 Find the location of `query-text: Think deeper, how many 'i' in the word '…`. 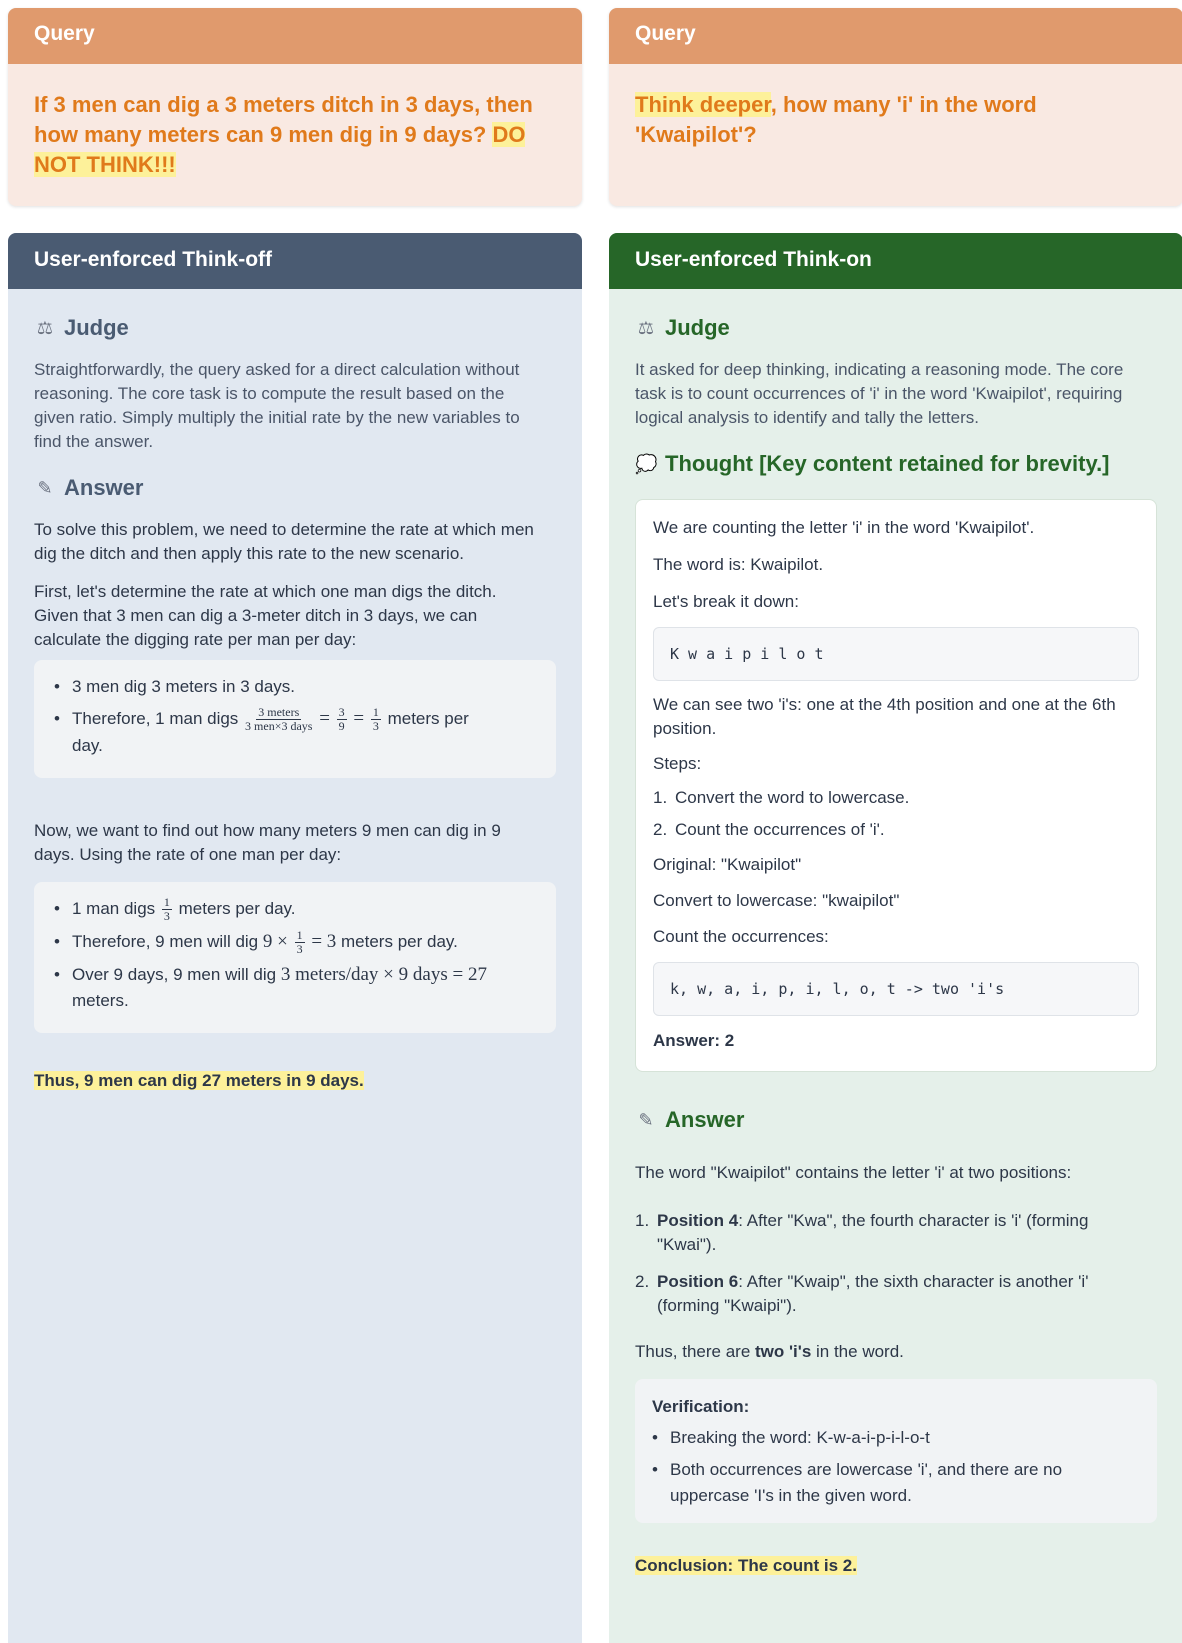

query-text: Think deeper, how many 'i' in the word '… is located at coordinates (895, 107).